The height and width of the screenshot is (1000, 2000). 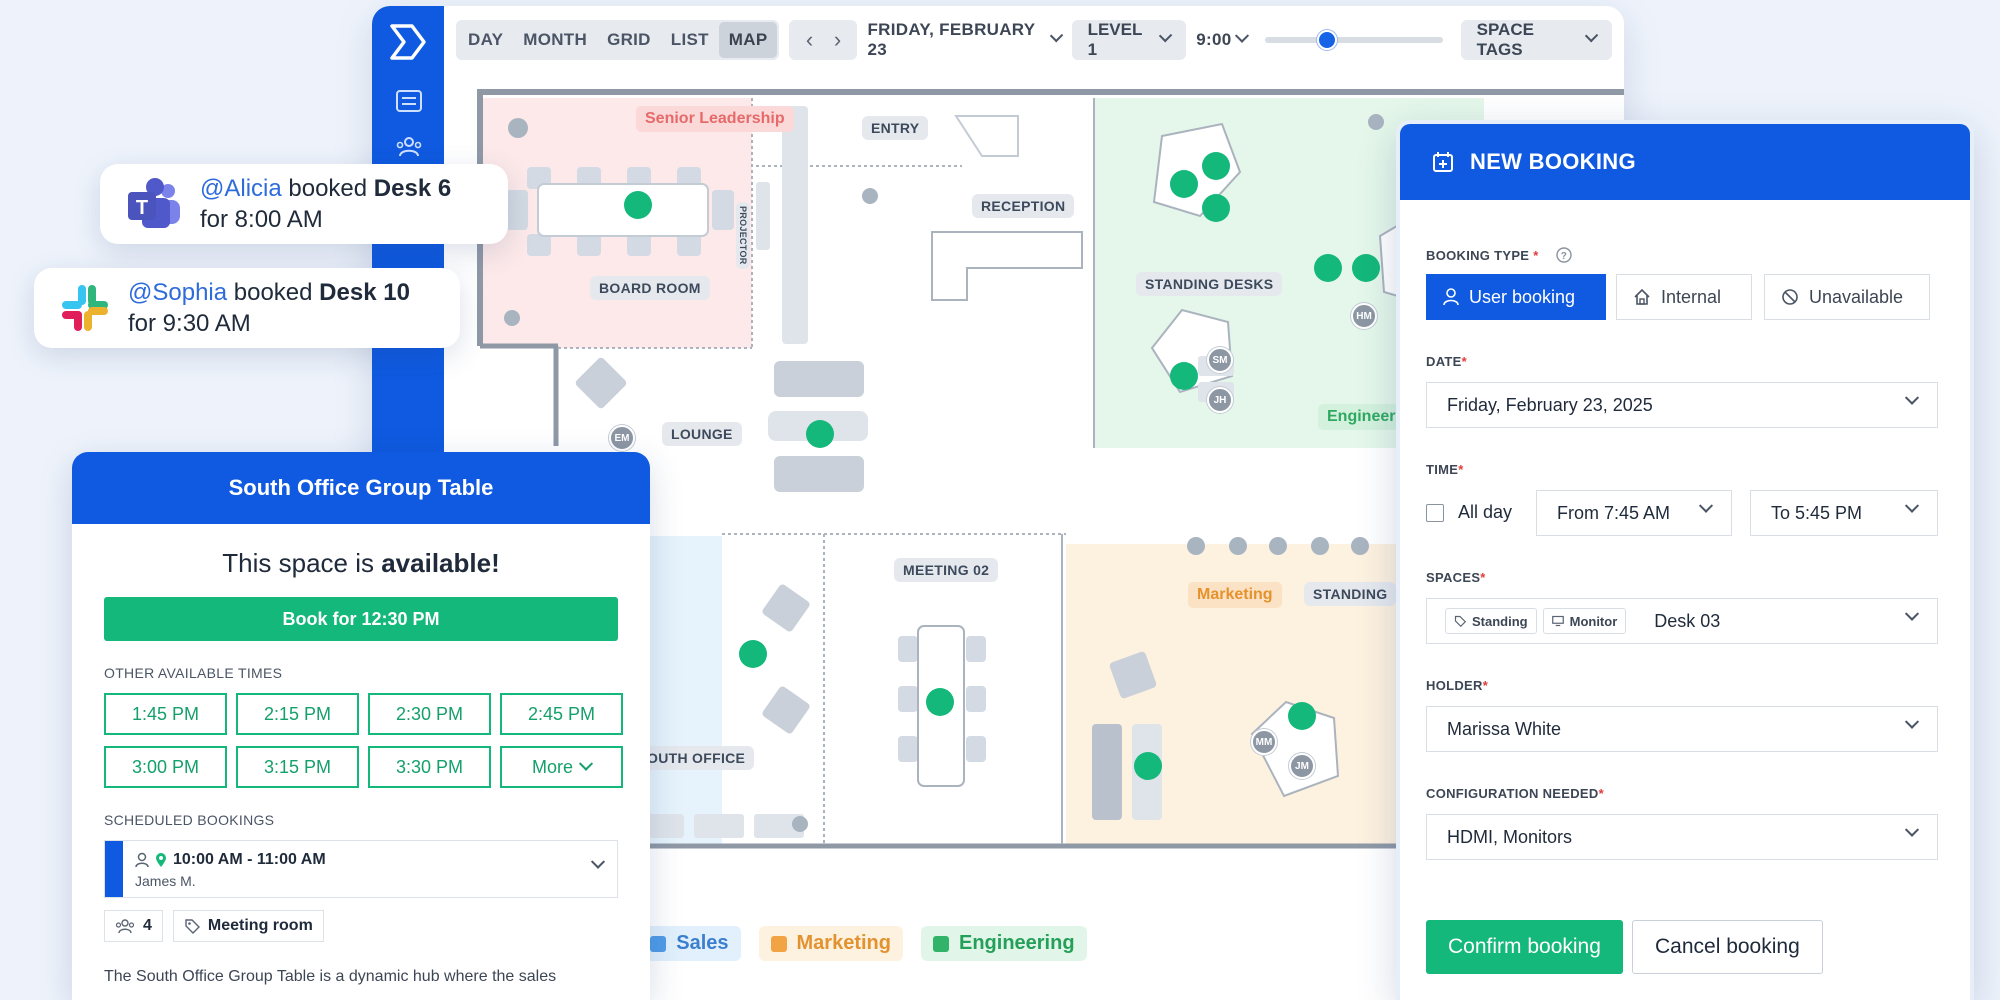 I want to click on time-slot-button: 3:15 PM, so click(x=297, y=767).